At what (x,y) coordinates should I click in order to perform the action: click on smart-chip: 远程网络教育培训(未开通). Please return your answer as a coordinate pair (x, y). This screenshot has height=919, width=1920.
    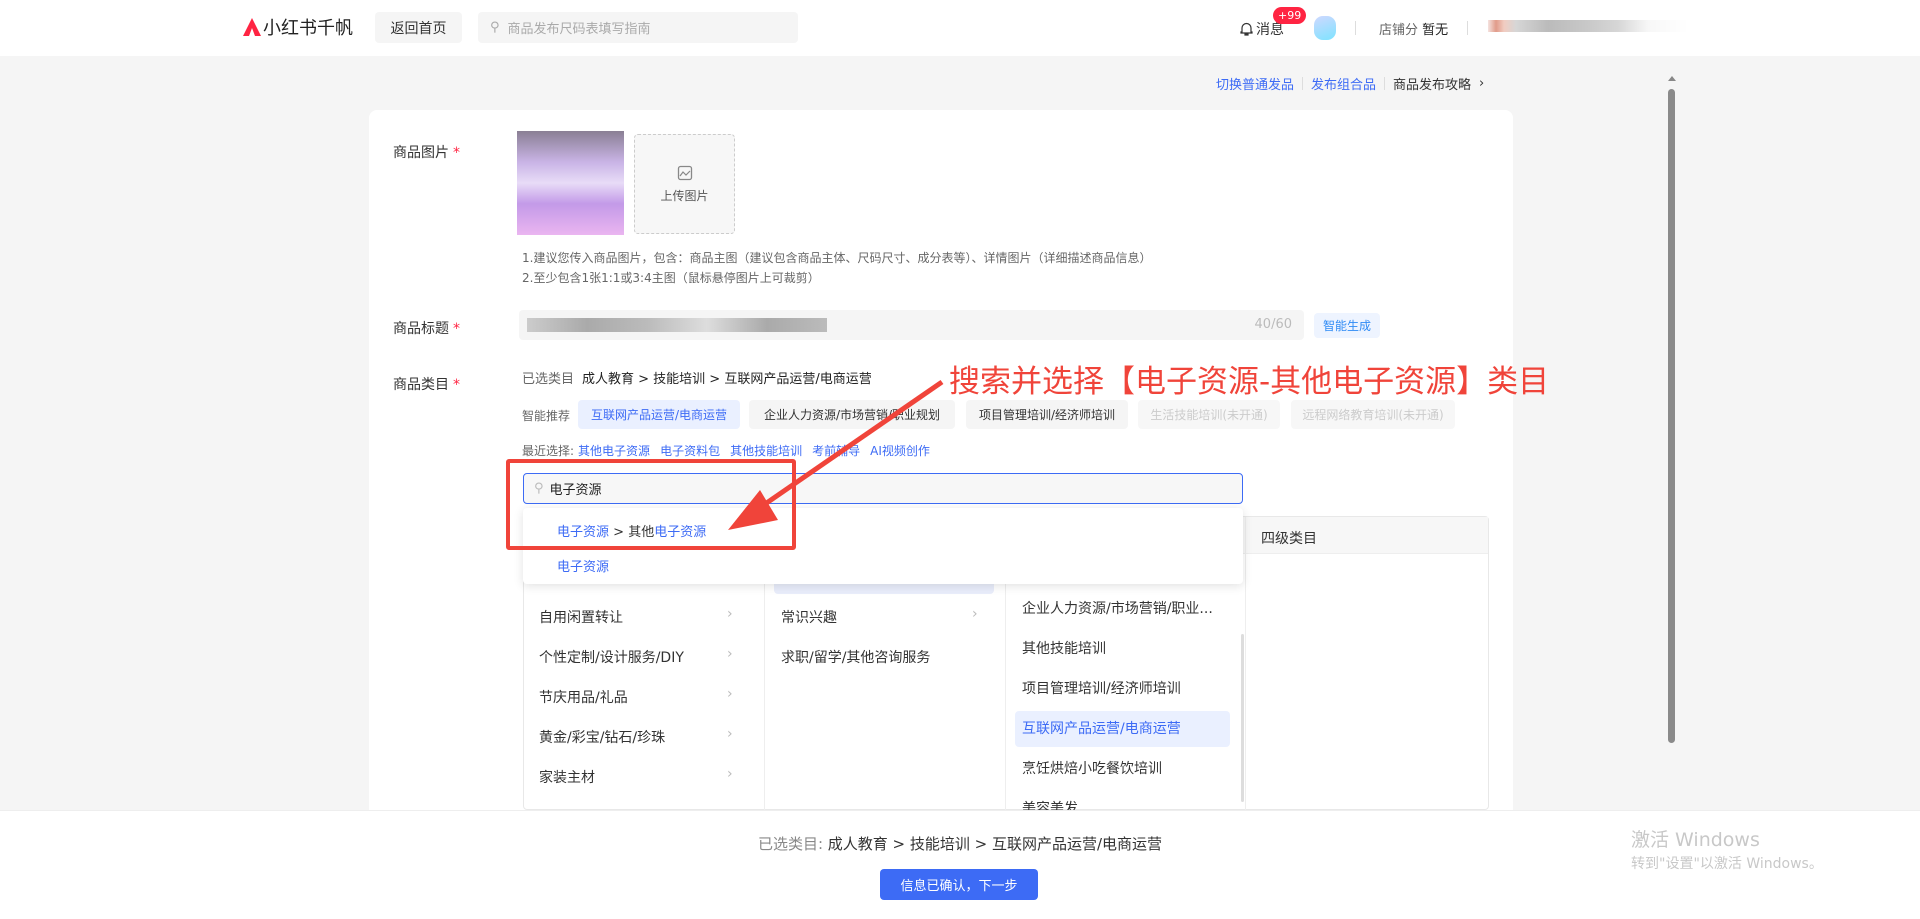
    Looking at the image, I should click on (1373, 414).